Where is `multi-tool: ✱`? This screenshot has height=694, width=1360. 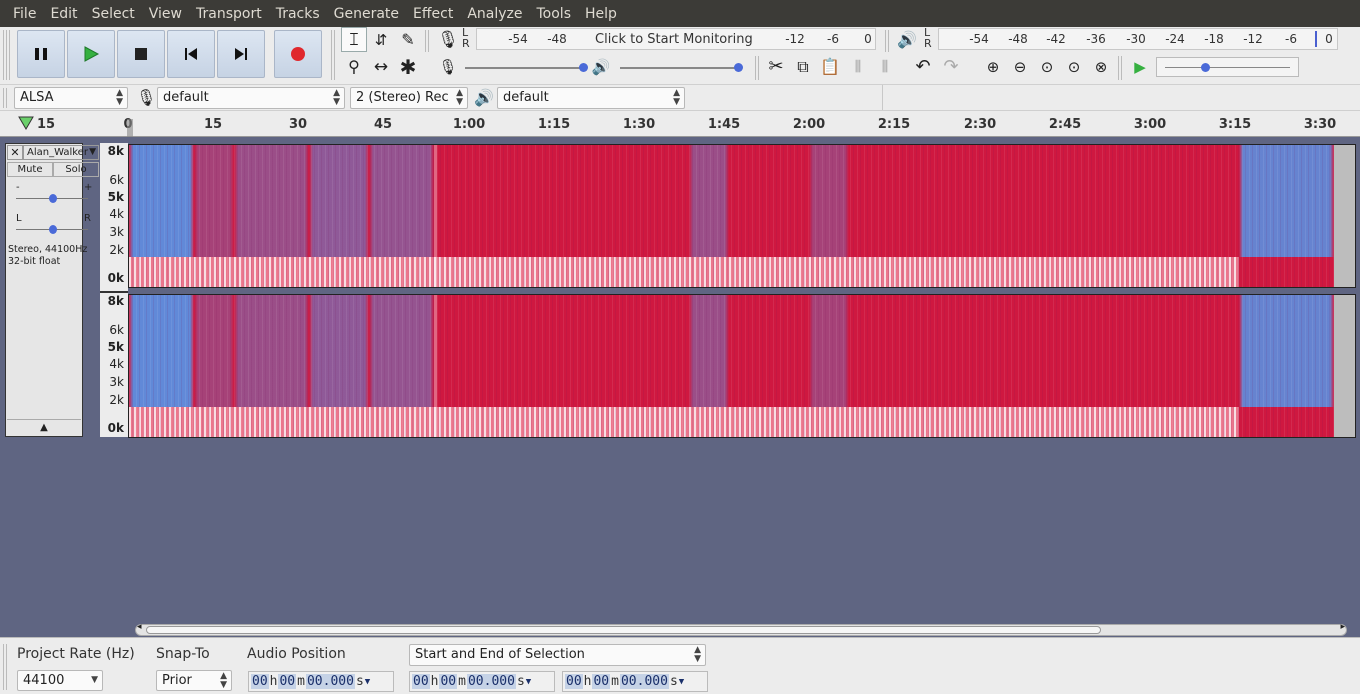
multi-tool: ✱ is located at coordinates (408, 66).